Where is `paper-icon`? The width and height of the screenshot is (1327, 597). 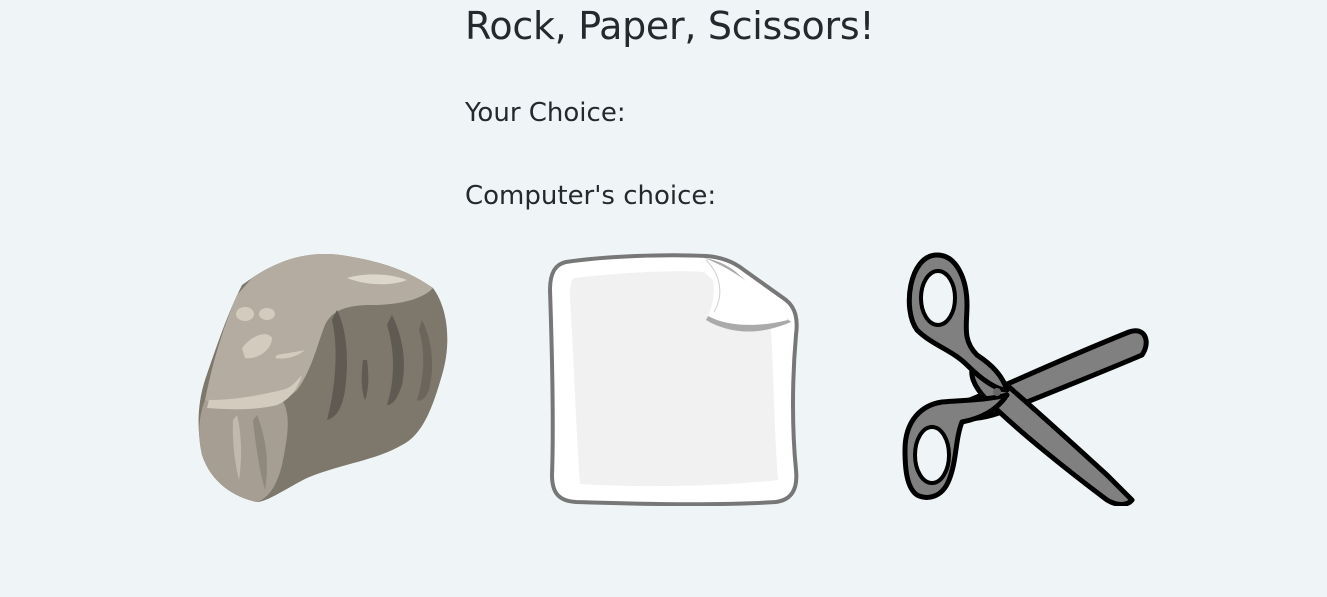 paper-icon is located at coordinates (673, 379).